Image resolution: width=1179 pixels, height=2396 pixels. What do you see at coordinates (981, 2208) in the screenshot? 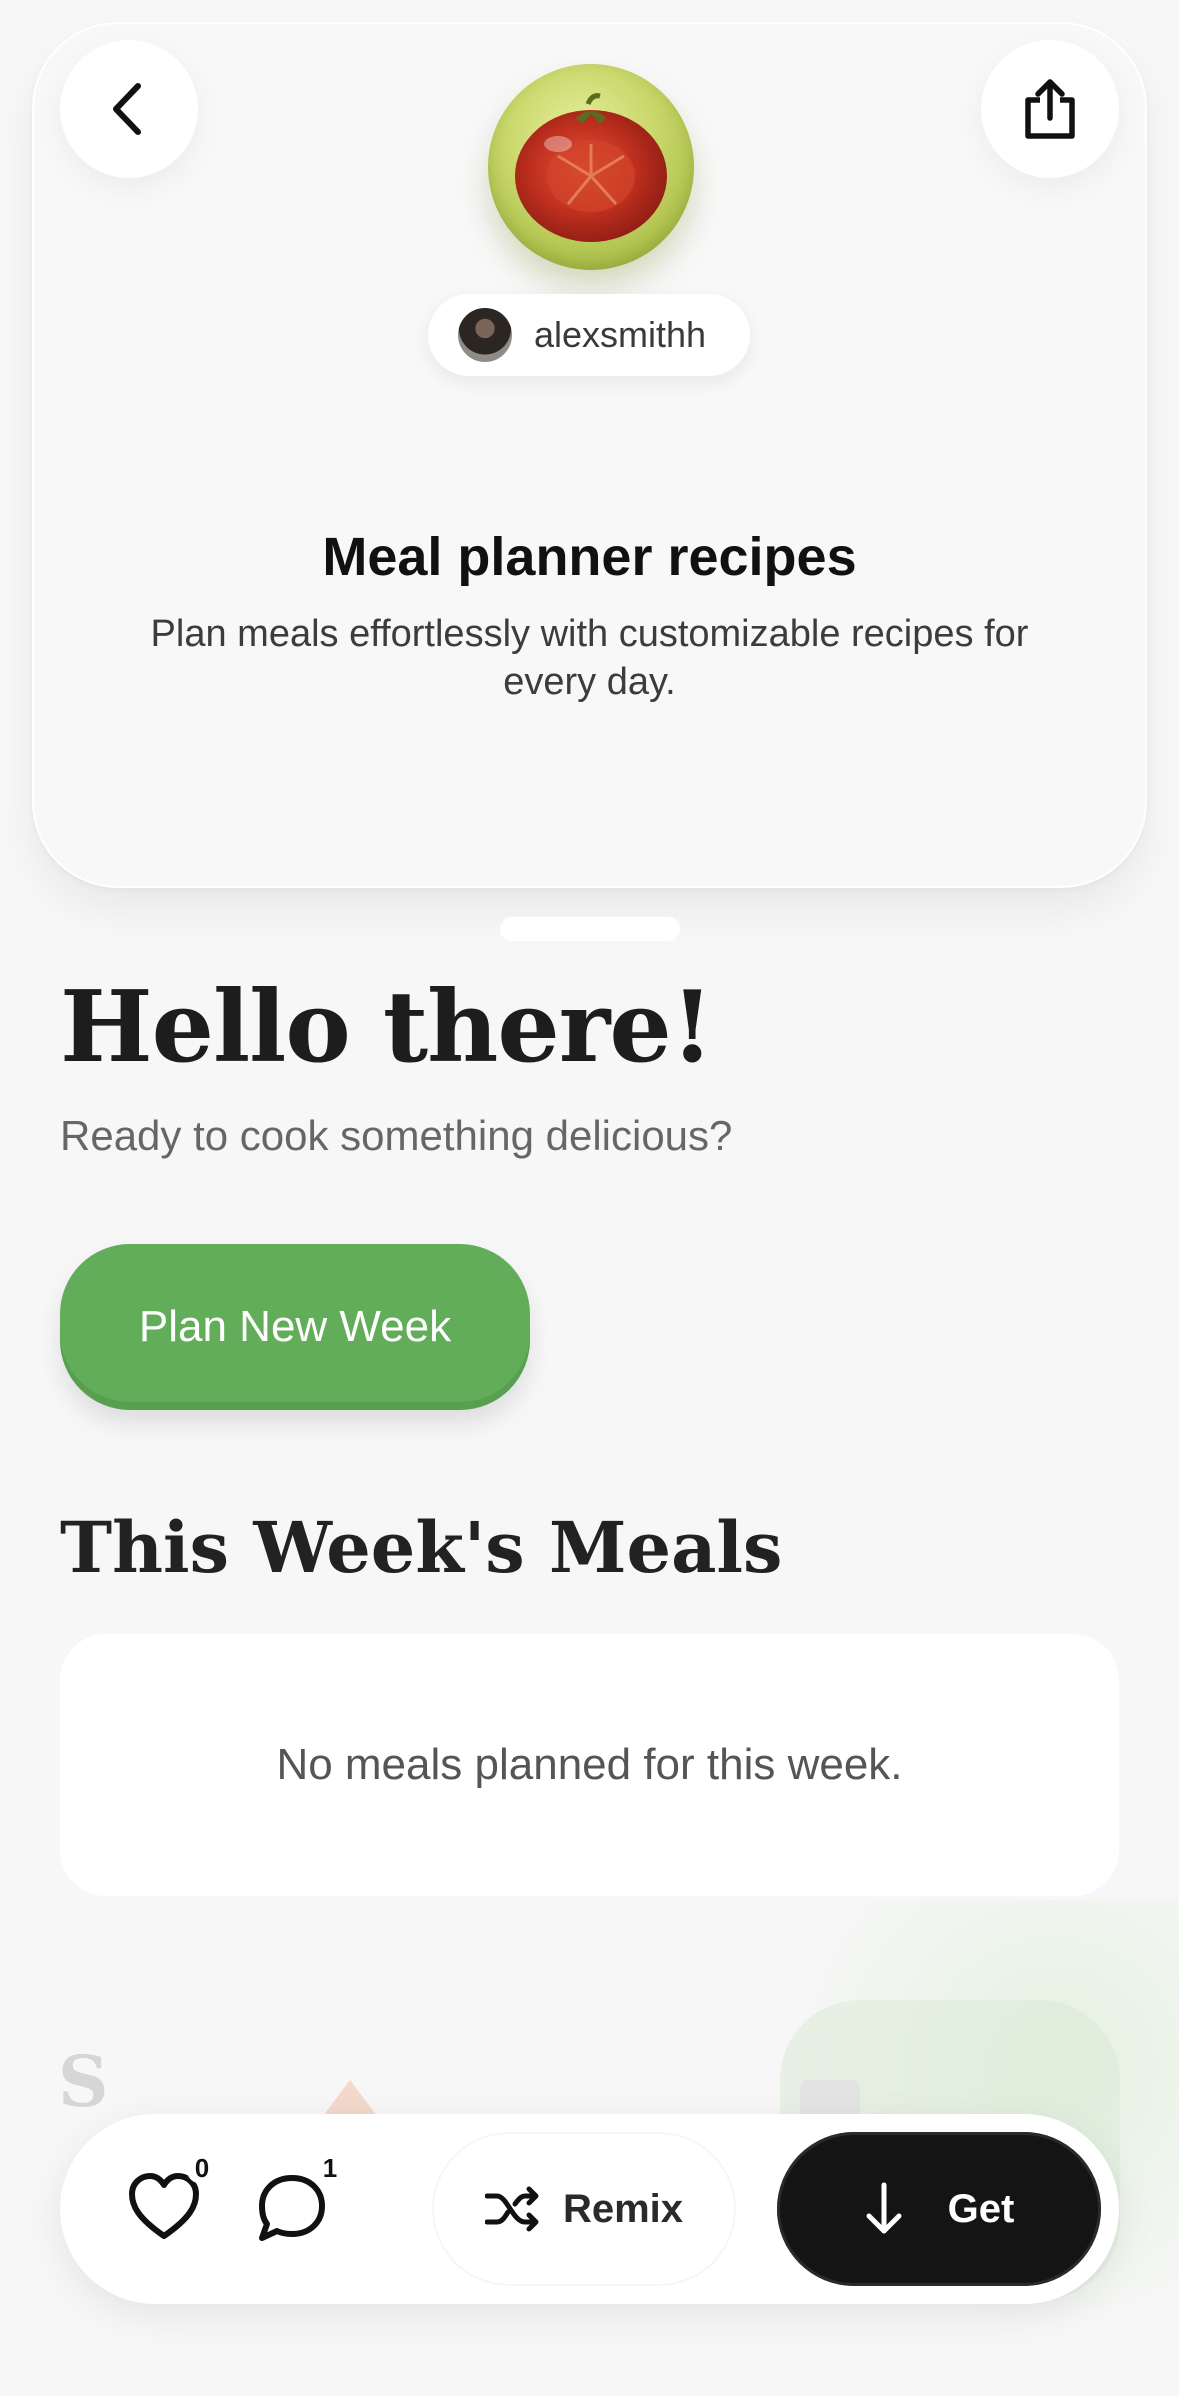
I see `get-label: Get` at bounding box center [981, 2208].